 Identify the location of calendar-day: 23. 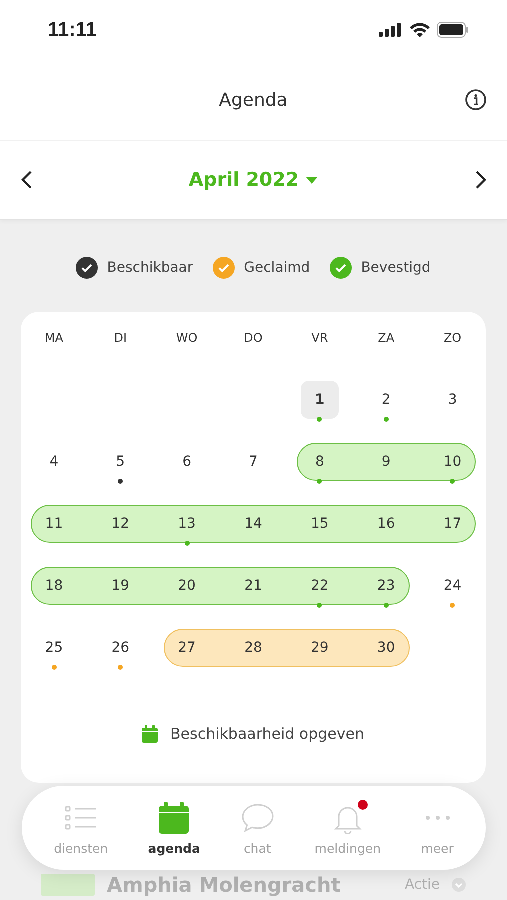
(386, 586).